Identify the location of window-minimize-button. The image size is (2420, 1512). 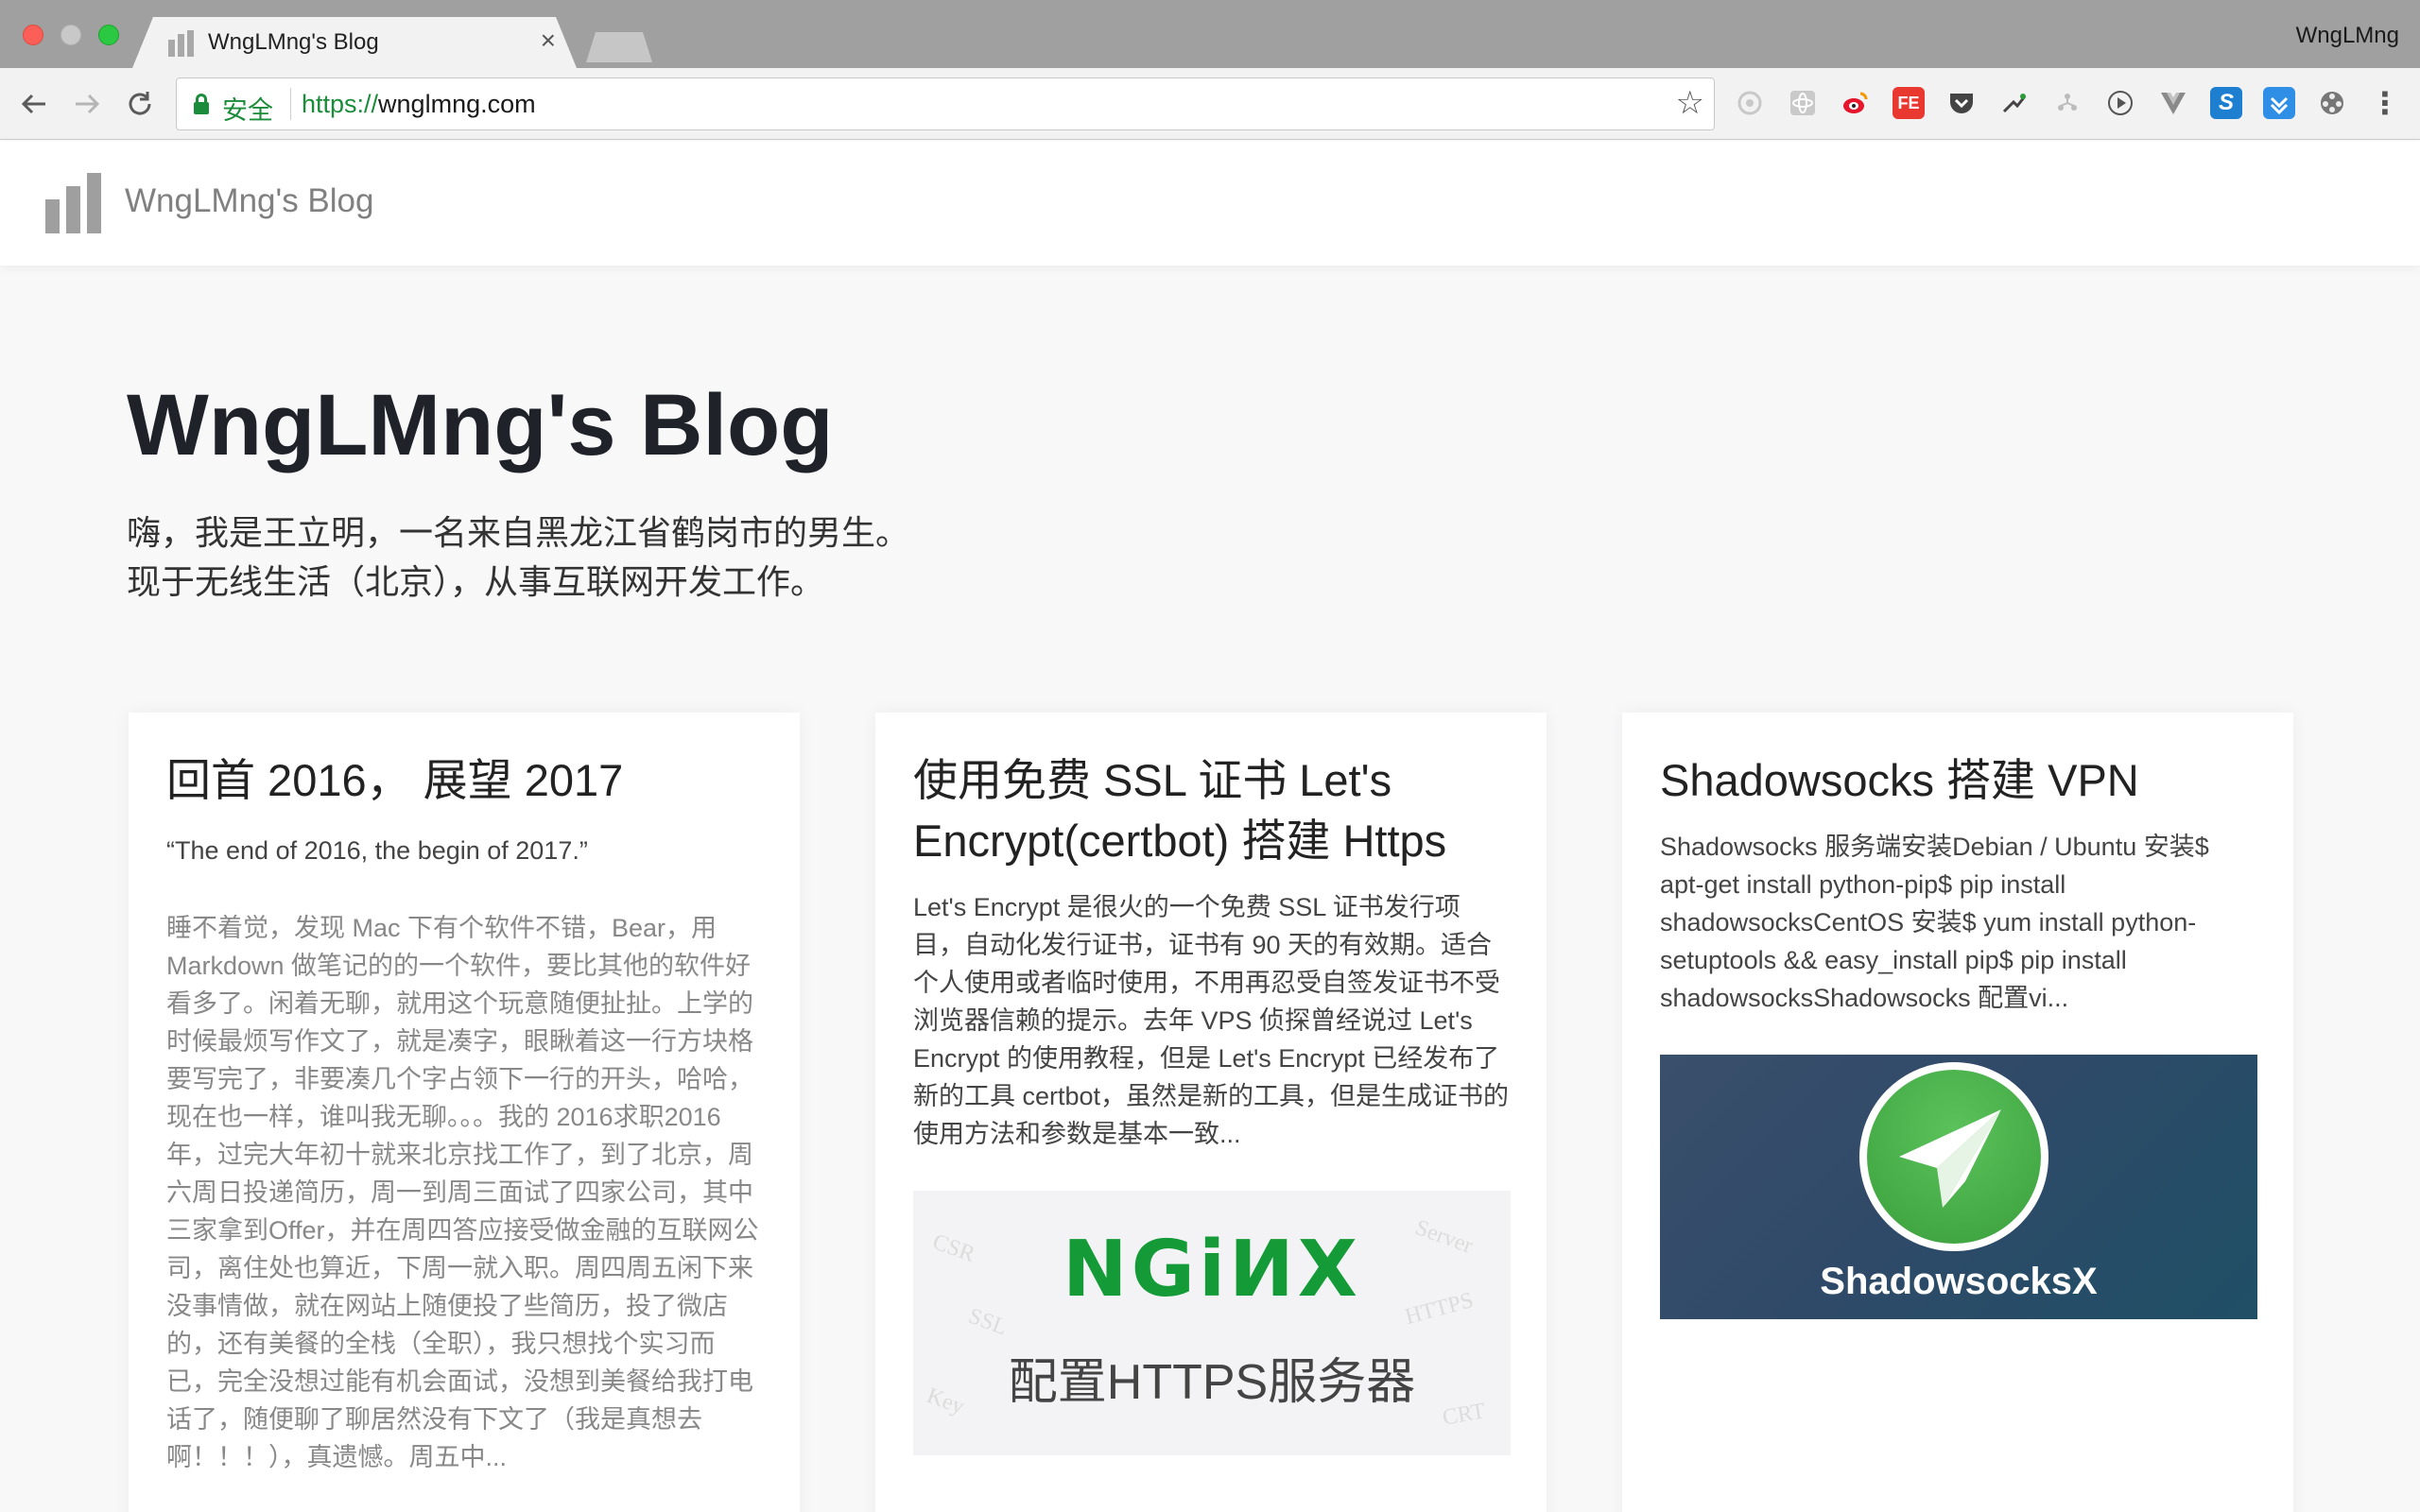
(70, 35).